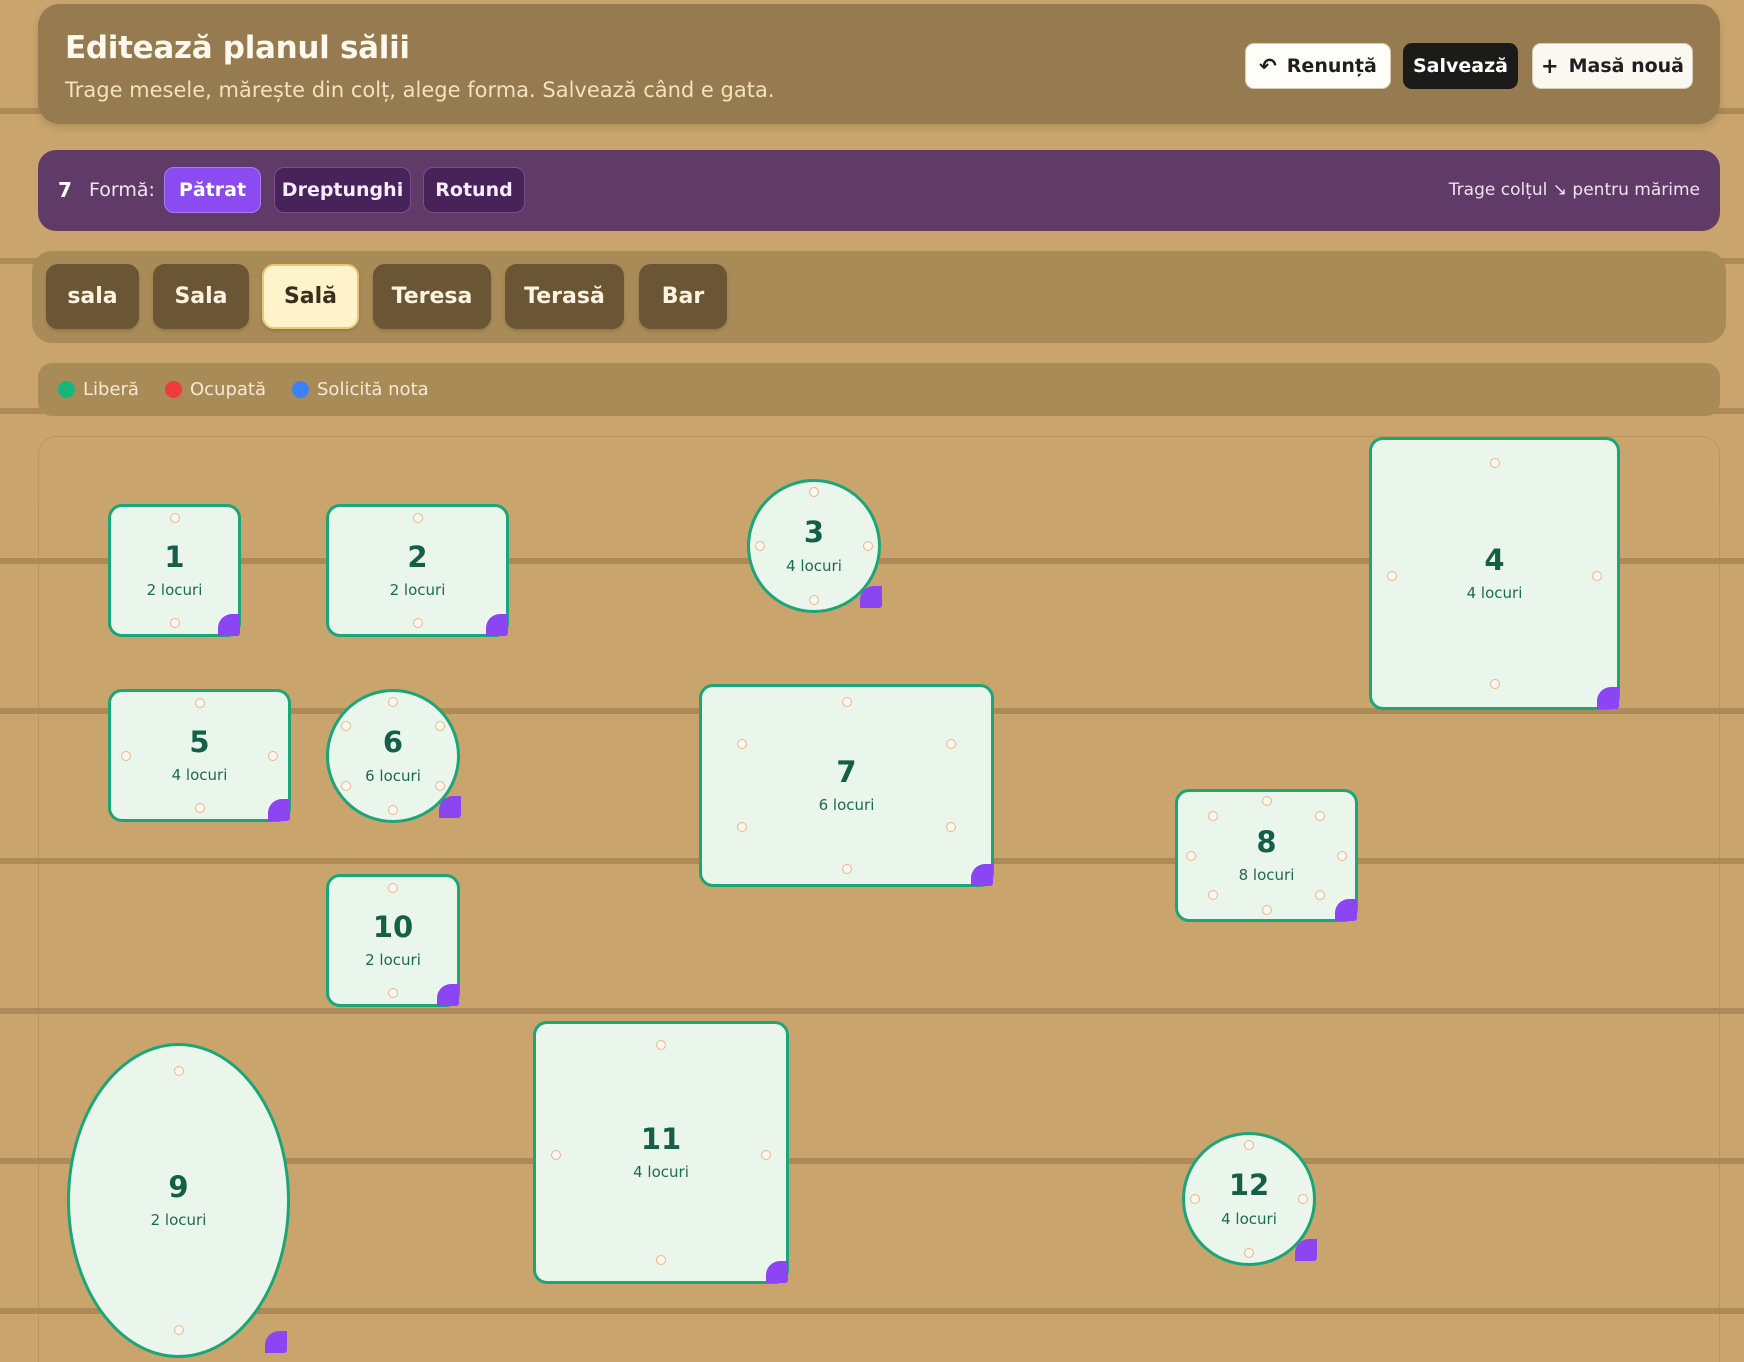 The image size is (1744, 1362). Describe the element at coordinates (65, 190) in the screenshot. I see `selected-table-number: 7` at that location.